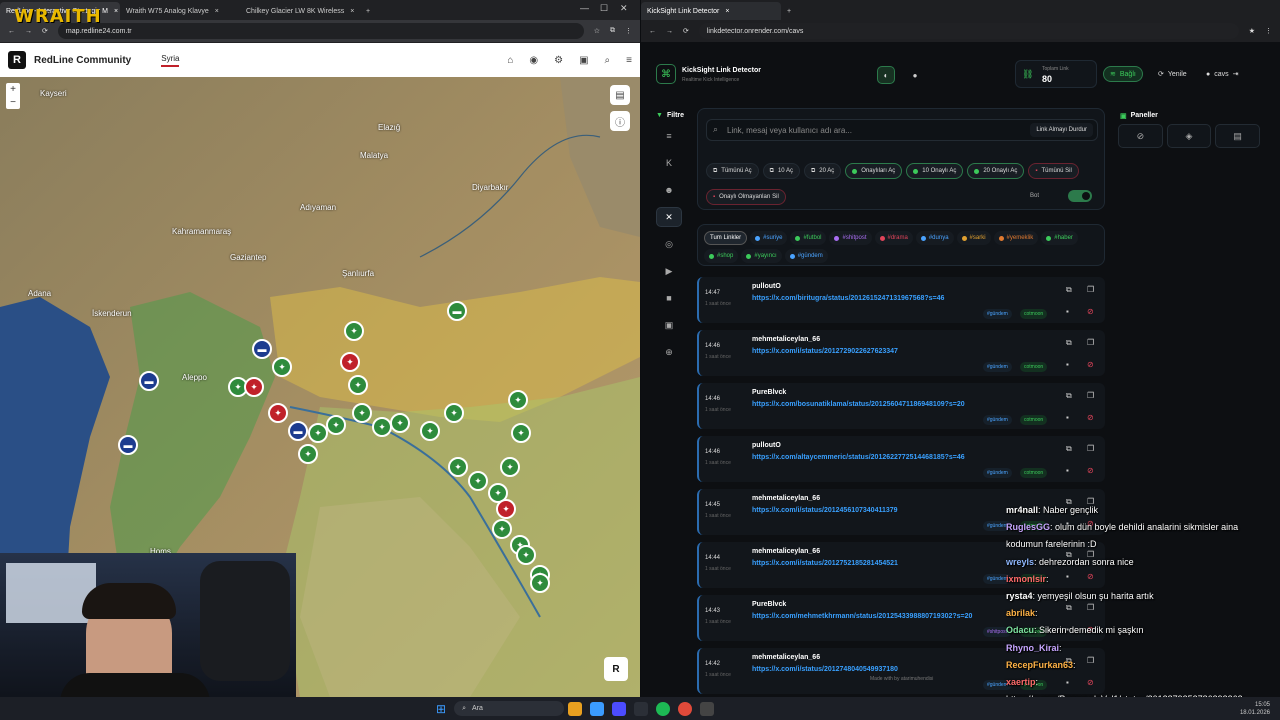  I want to click on spotify-icon, so click(663, 708).